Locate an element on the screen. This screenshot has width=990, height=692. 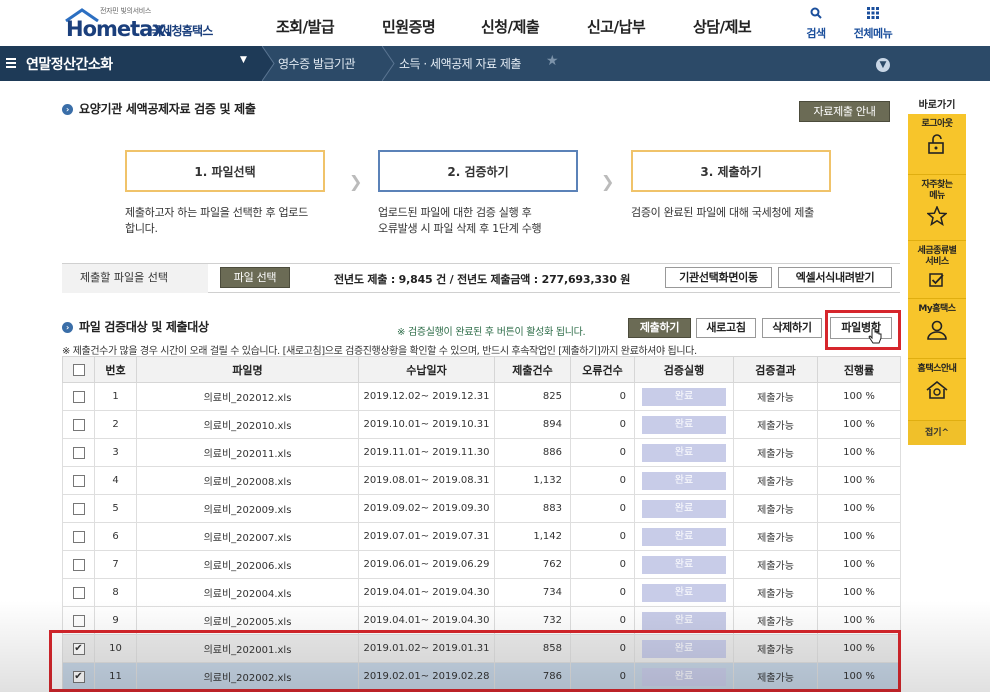
breadcrumb-deduction-submit: 소득 · 세액공제 자료 제출 is located at coordinates (460, 63).